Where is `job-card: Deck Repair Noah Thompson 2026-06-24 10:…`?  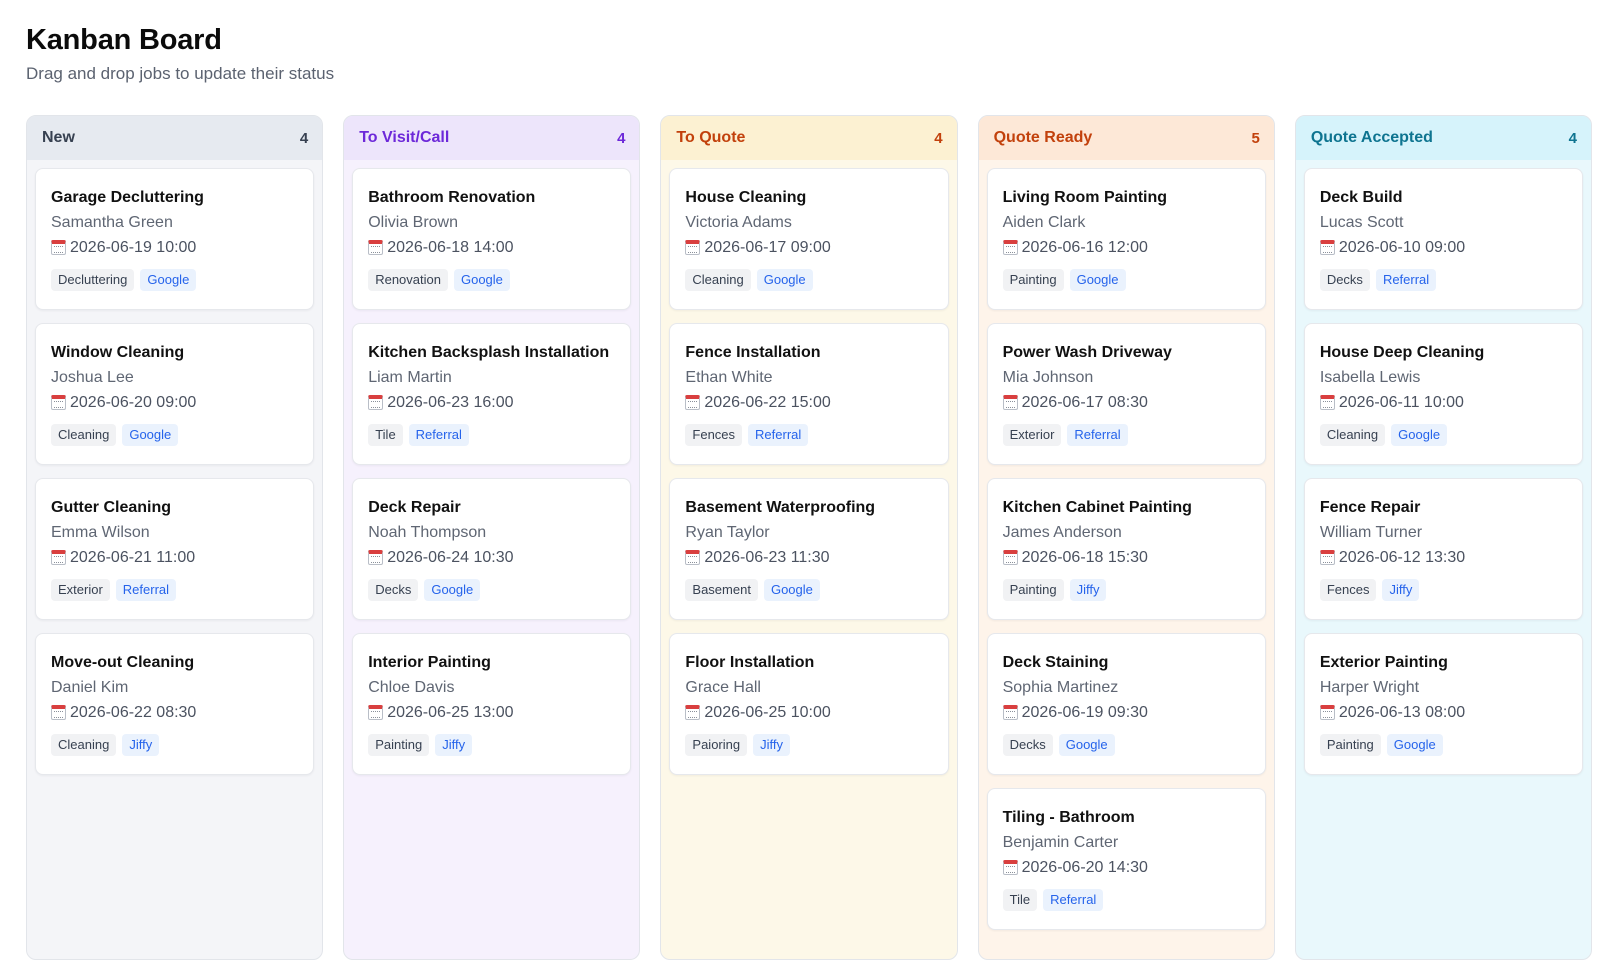 job-card: Deck Repair Noah Thompson 2026-06-24 10:… is located at coordinates (492, 549).